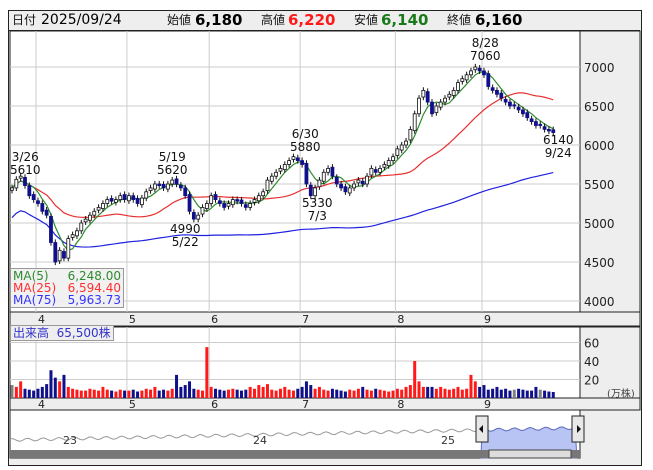 This screenshot has height=470, width=653. What do you see at coordinates (70, 440) in the screenshot?
I see `navigator-year-label: 23` at bounding box center [70, 440].